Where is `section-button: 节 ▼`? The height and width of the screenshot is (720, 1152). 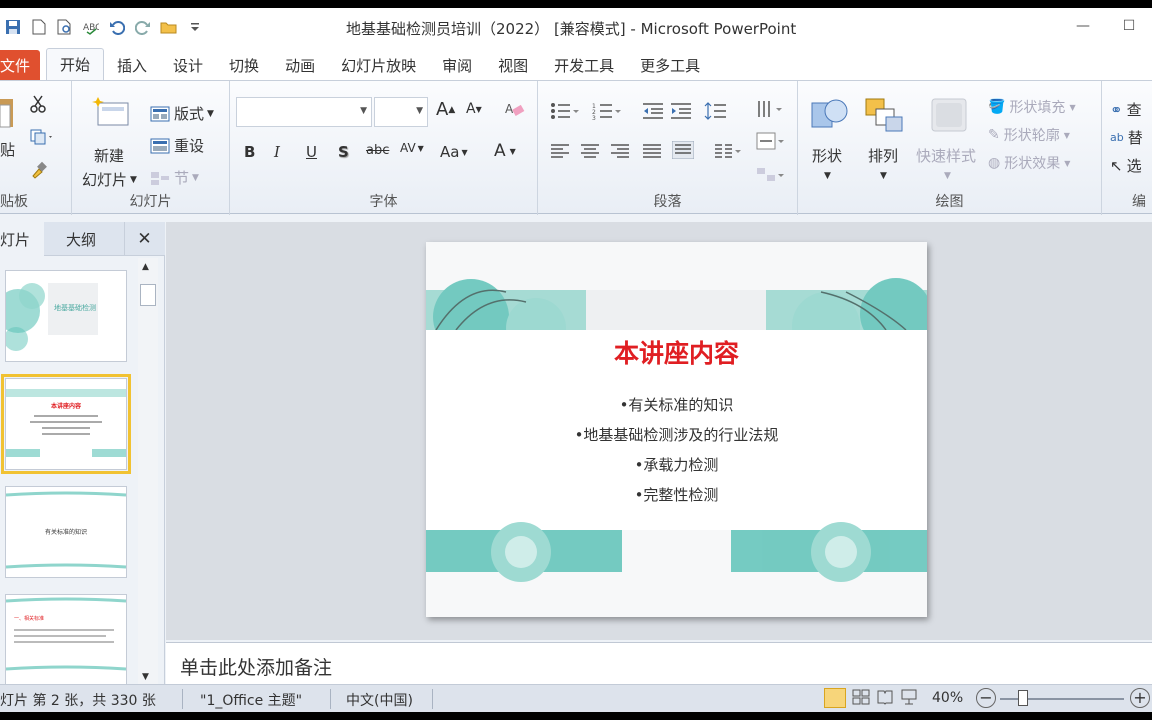 section-button: 节 ▼ is located at coordinates (174, 177).